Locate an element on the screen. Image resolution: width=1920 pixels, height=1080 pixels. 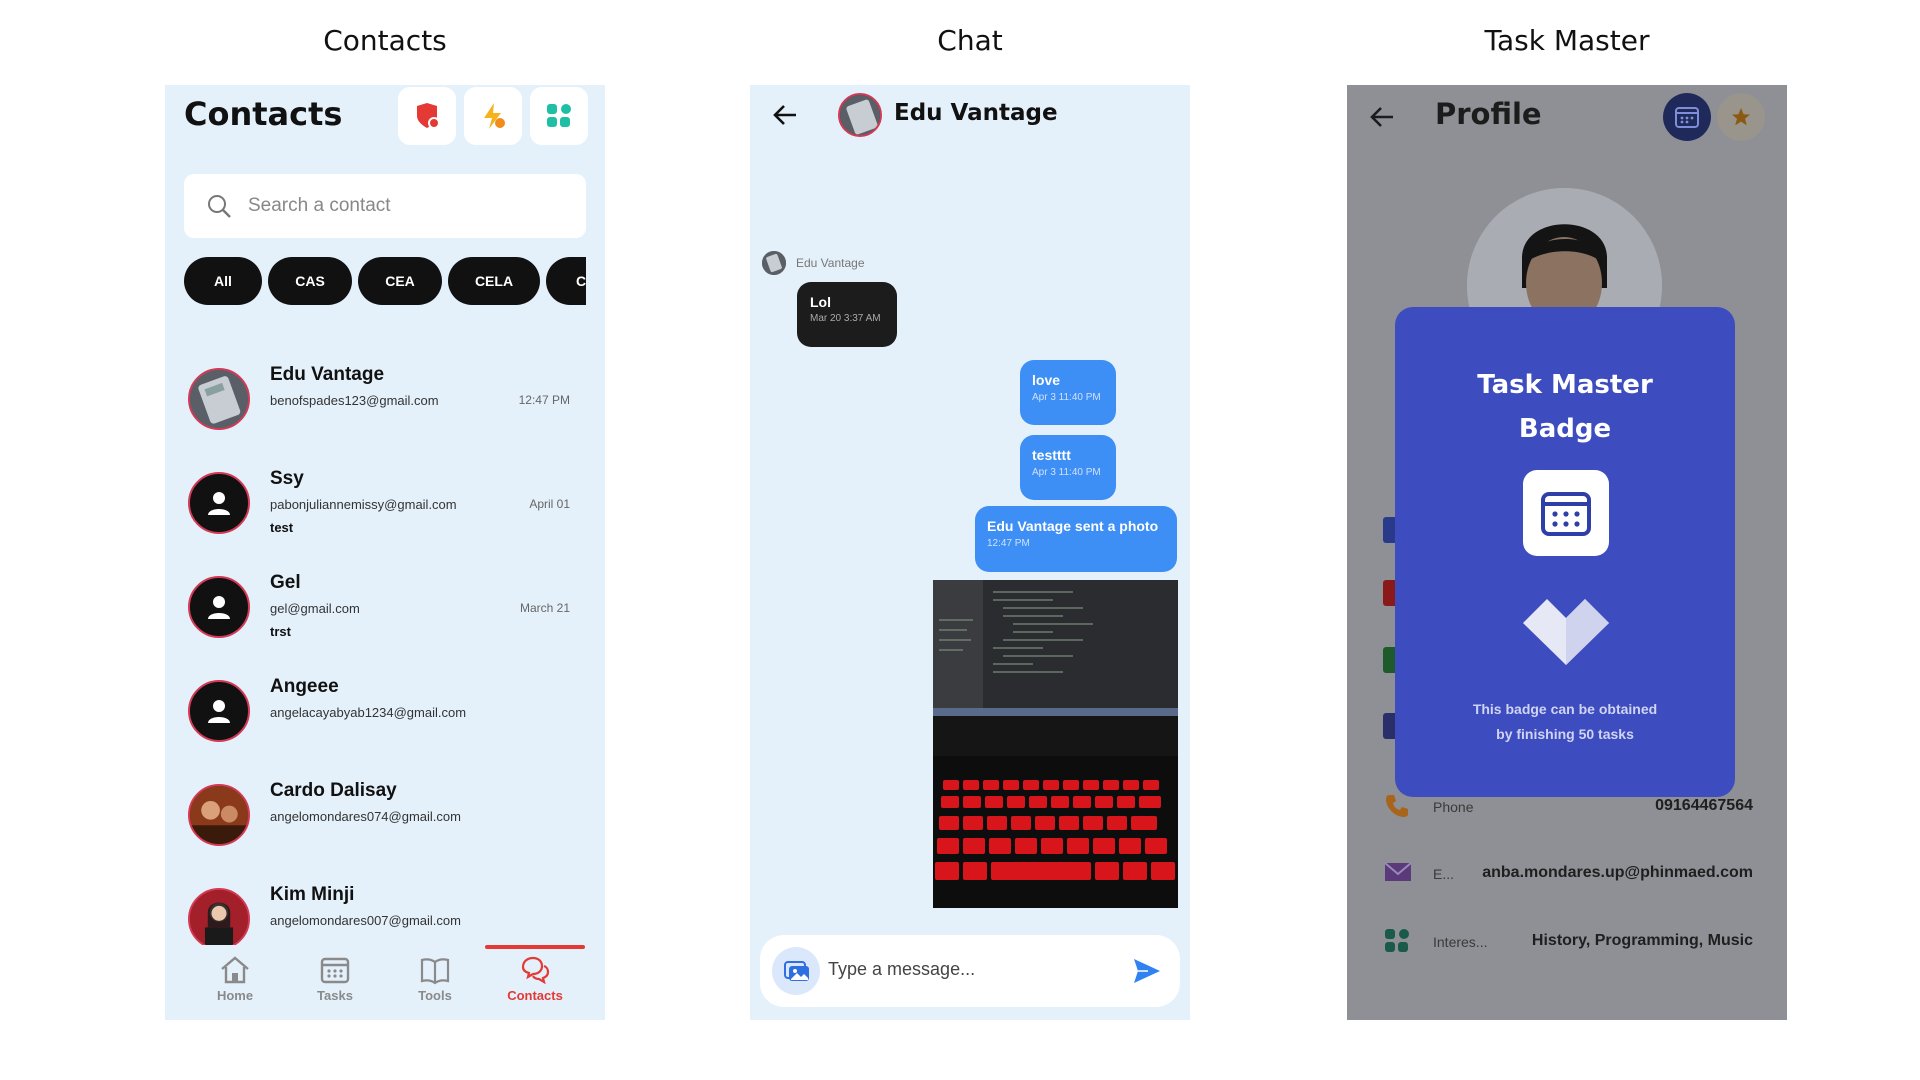
attach-image-button is located at coordinates (796, 971).